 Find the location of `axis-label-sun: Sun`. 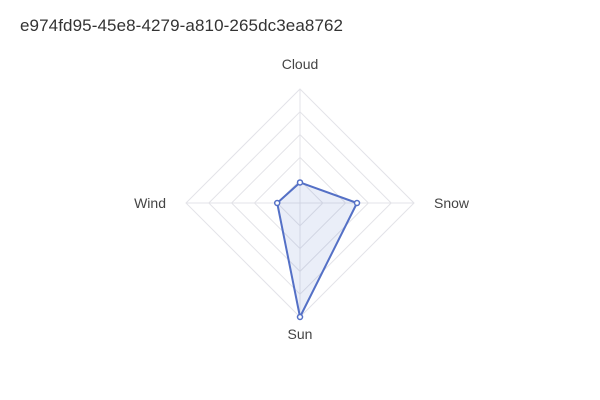

axis-label-sun: Sun is located at coordinates (300, 334).